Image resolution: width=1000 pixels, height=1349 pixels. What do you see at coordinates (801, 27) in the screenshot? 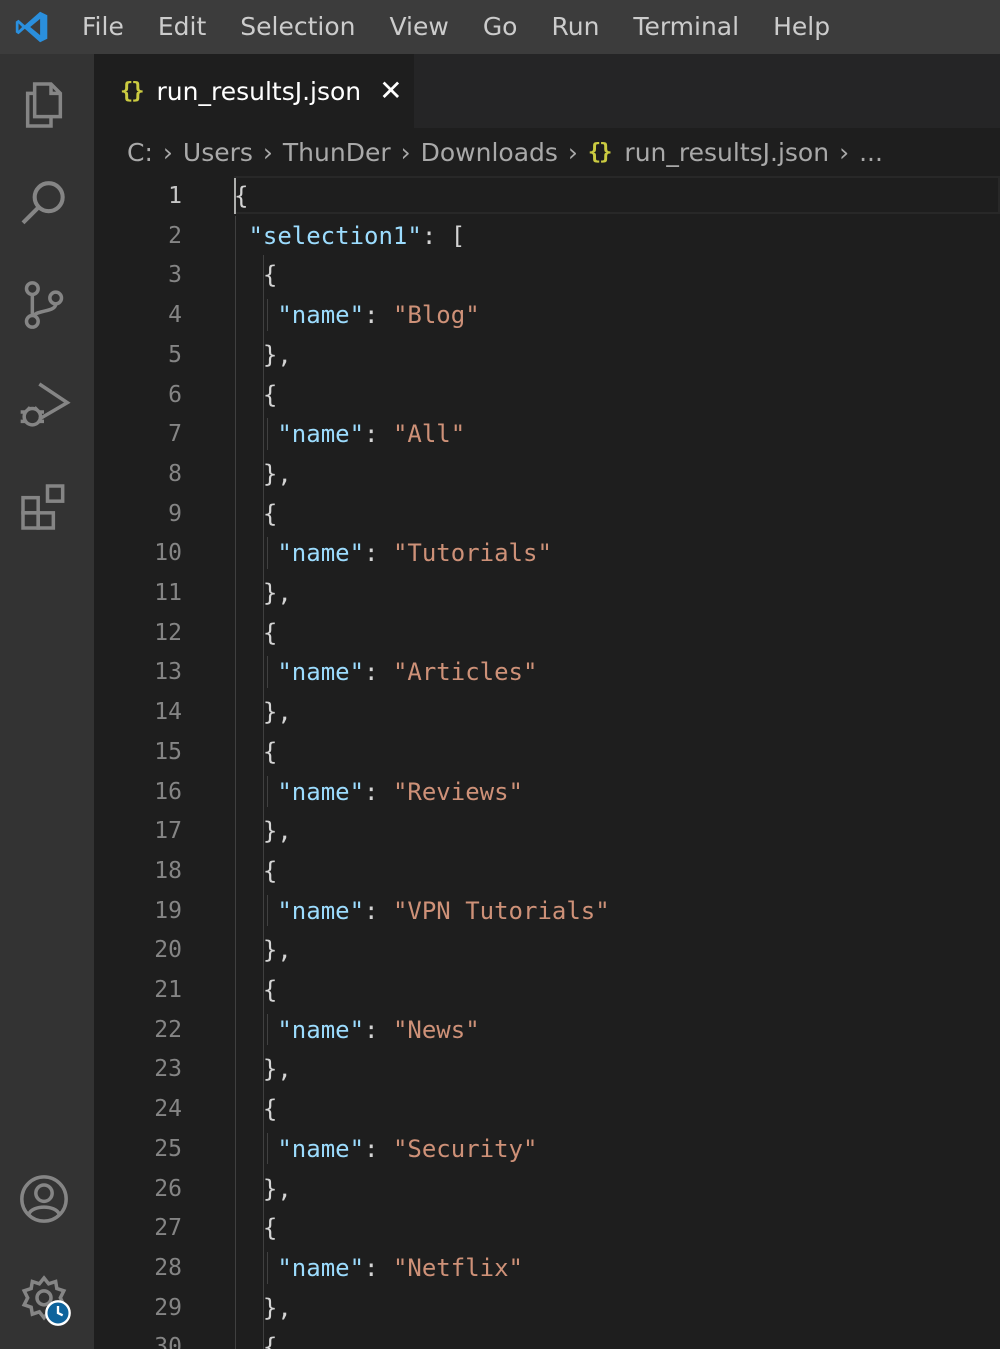
I see `menu-help: Help` at bounding box center [801, 27].